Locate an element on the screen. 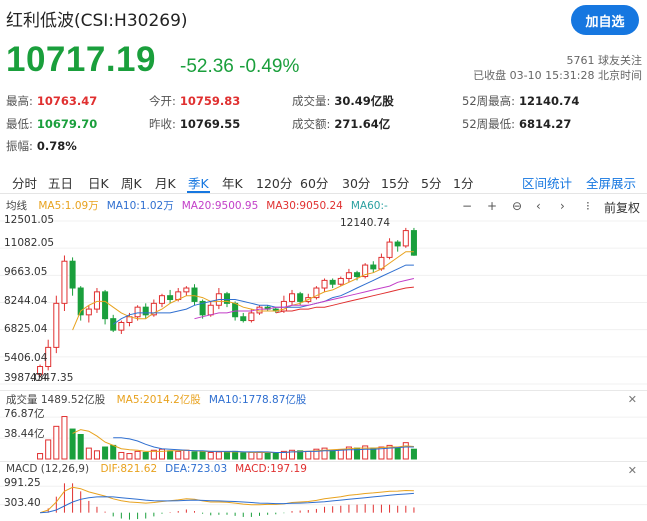  ma-line is located at coordinates (344, 300).